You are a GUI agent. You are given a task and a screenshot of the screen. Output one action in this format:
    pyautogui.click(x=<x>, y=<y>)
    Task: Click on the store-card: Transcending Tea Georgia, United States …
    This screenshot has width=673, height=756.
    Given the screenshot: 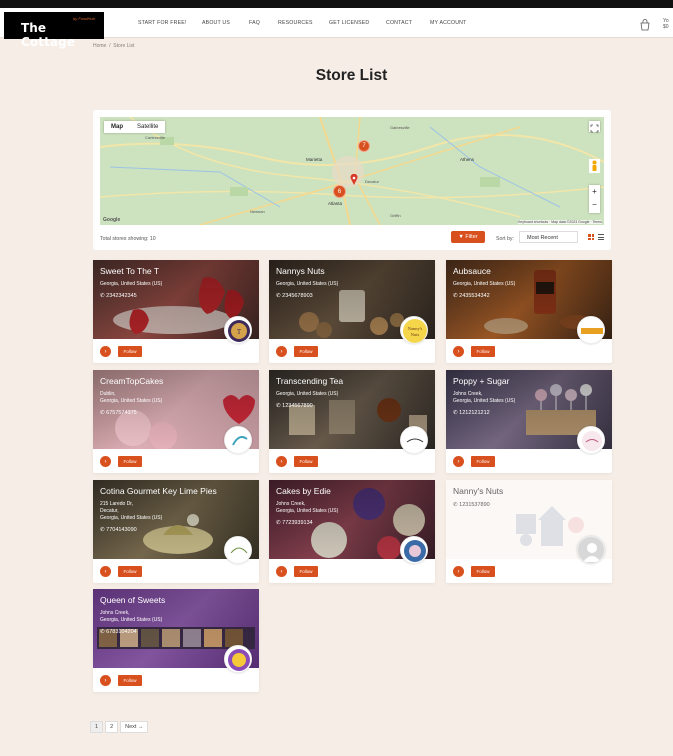 What is the action you would take?
    pyautogui.click(x=352, y=421)
    